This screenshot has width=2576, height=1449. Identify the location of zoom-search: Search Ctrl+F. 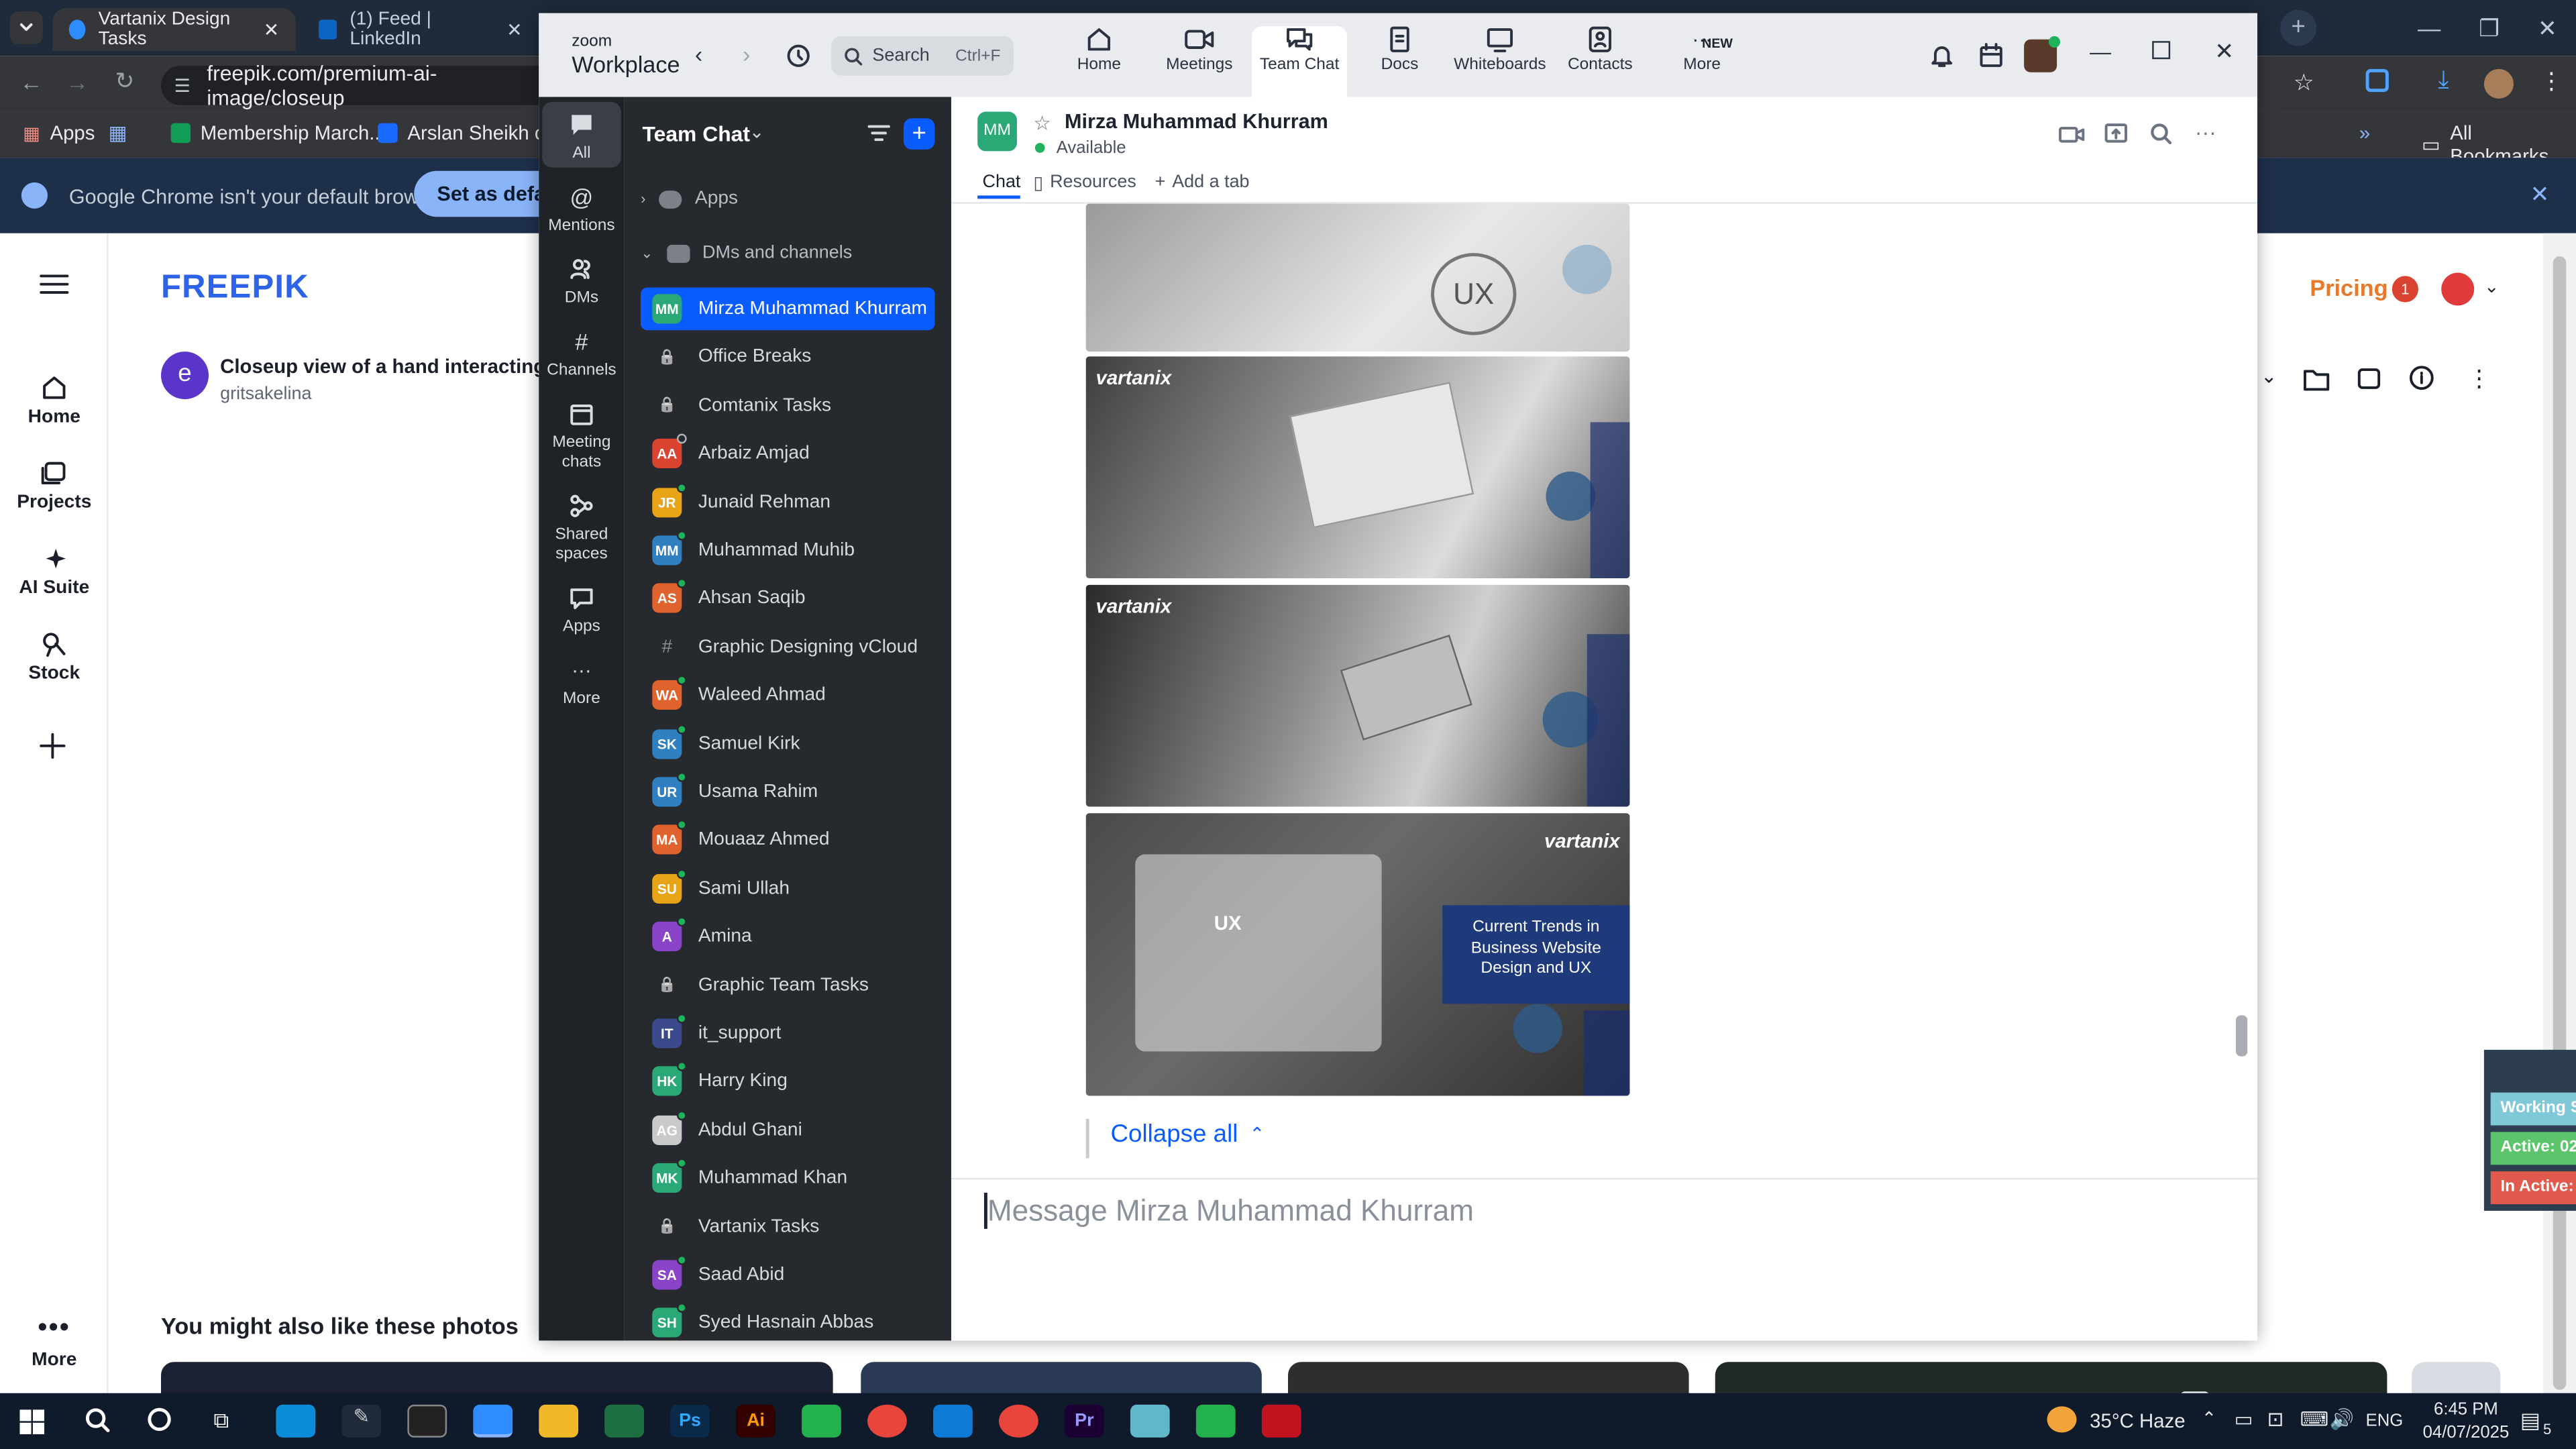
(922, 56).